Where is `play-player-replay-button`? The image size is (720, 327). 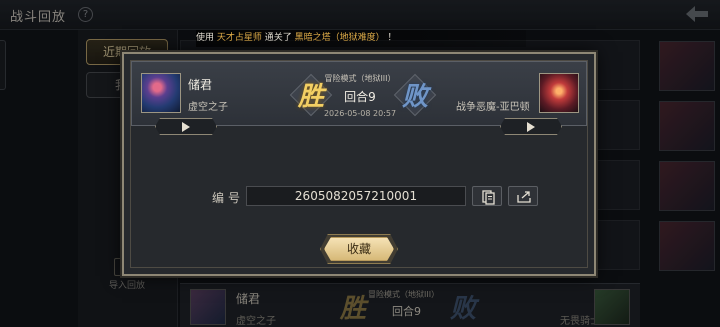 play-player-replay-button is located at coordinates (186, 126).